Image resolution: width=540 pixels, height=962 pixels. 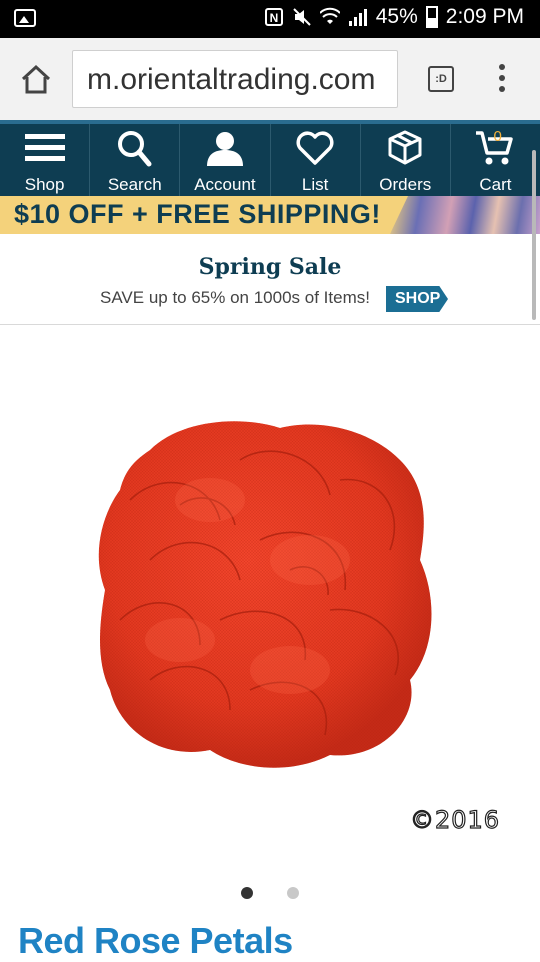 I want to click on status-bar: N 45% 2:09 PM, so click(x=270, y=19).